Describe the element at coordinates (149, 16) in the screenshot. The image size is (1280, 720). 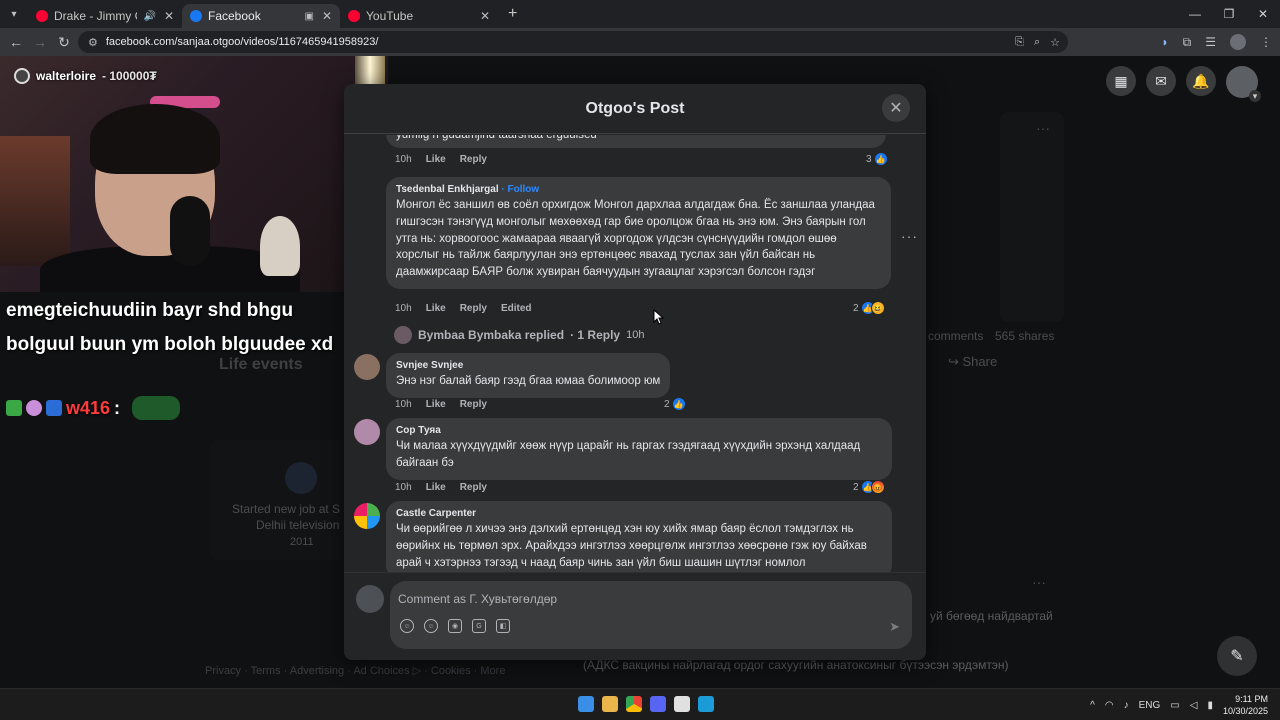
I see `speaker-icon: 🔊` at that location.